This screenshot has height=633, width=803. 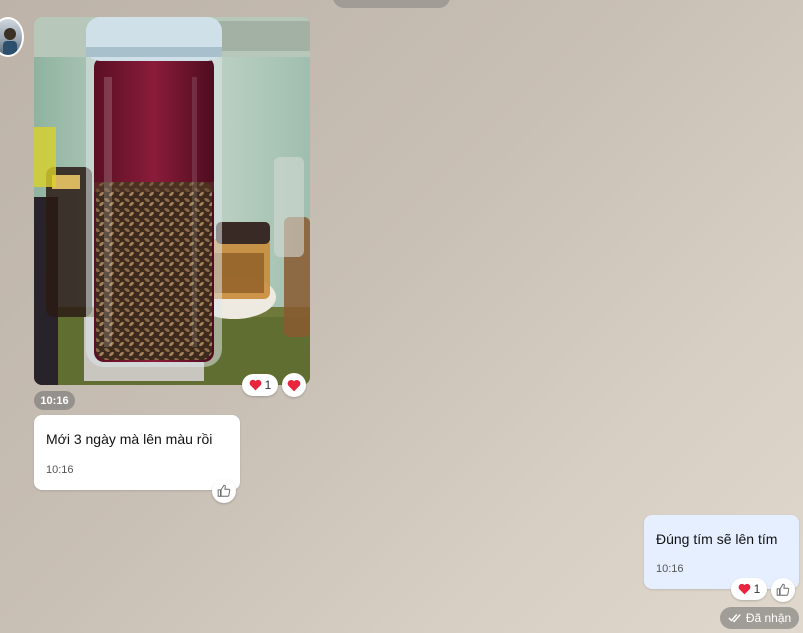 What do you see at coordinates (137, 452) in the screenshot?
I see `incoming-message-bubble: Mới 3 ngày mà lên màu rồi 10:16` at bounding box center [137, 452].